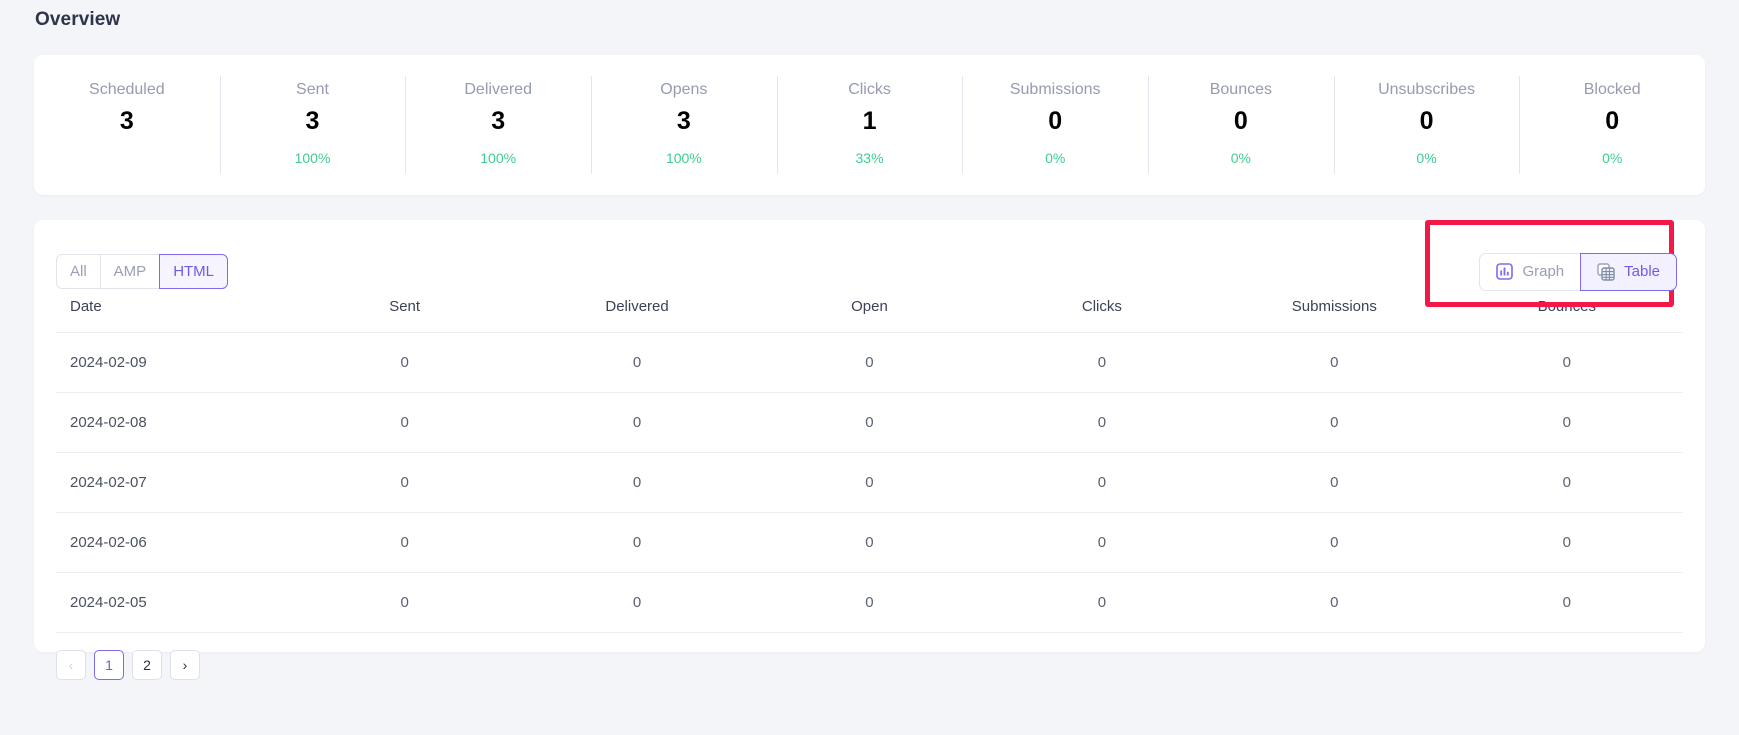 This screenshot has width=1739, height=735. I want to click on filter-tab-html: HTML, so click(194, 271).